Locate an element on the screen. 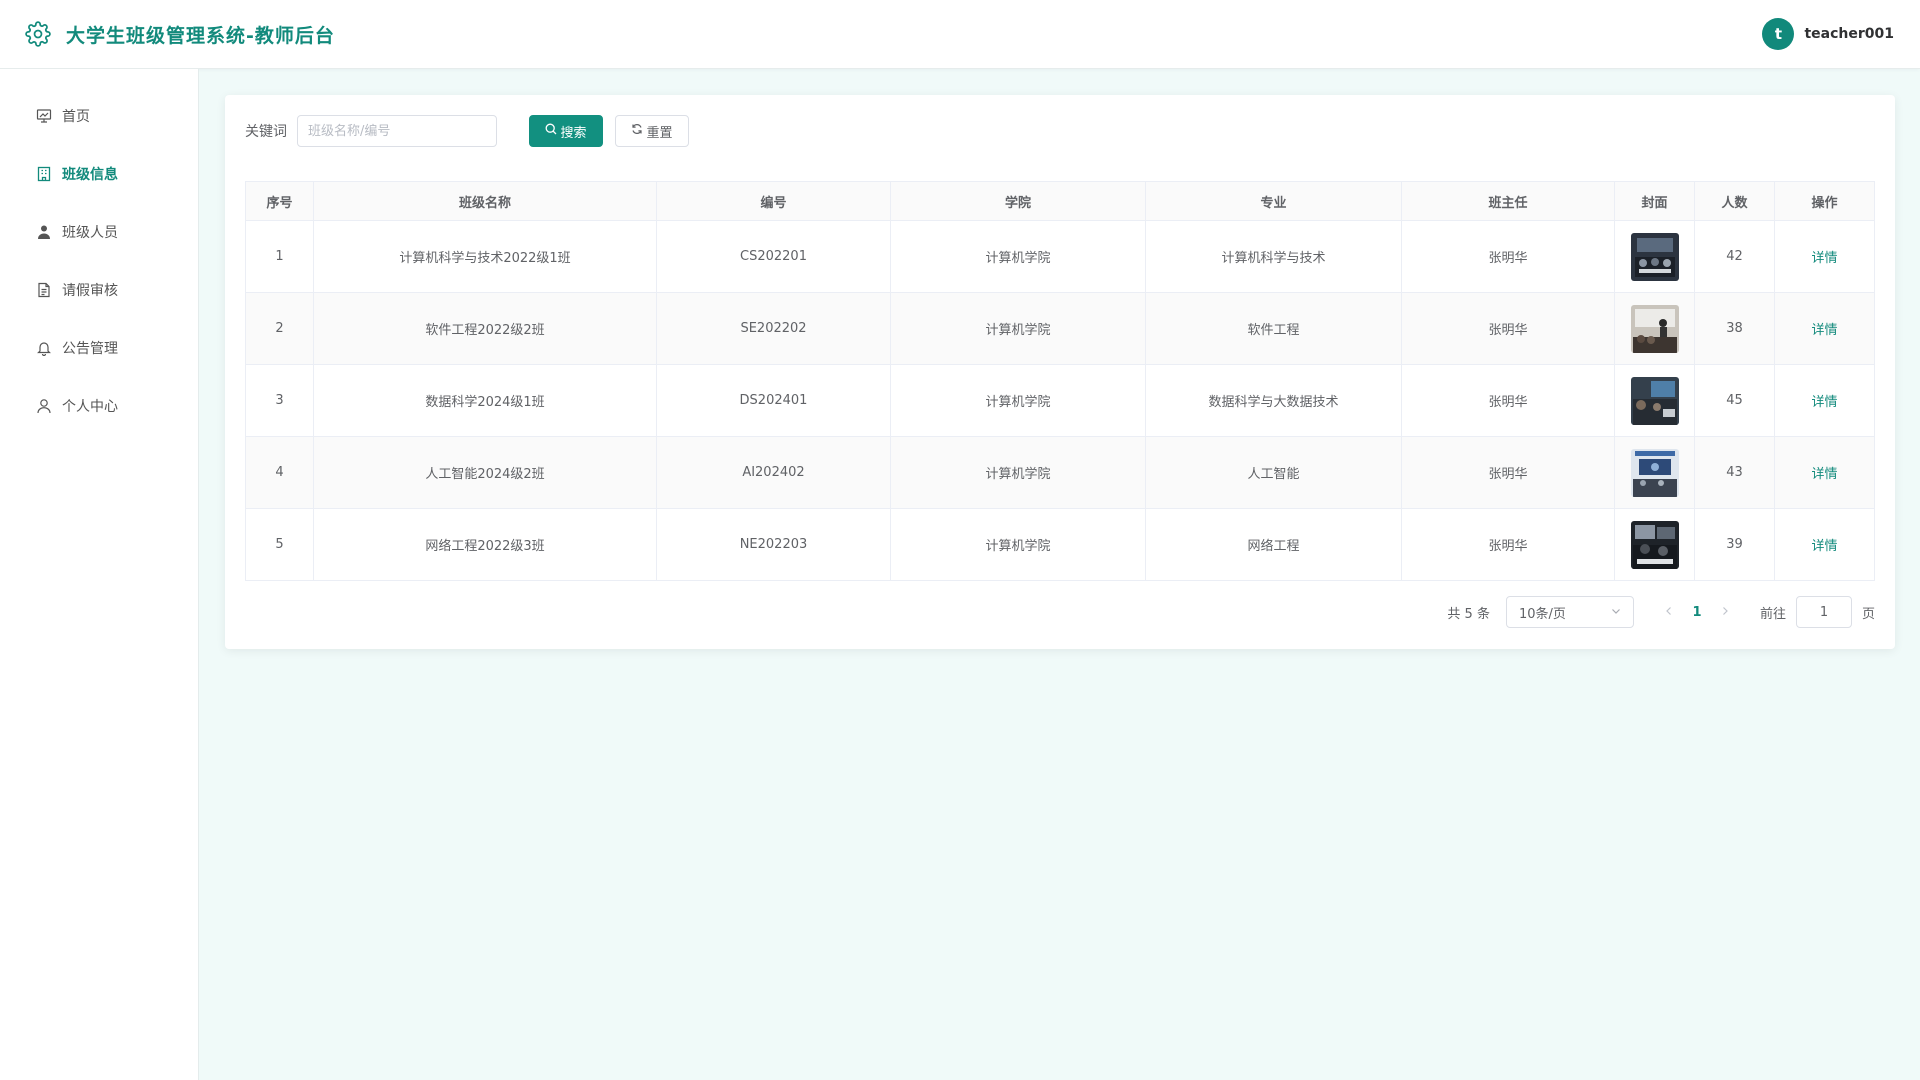 This screenshot has width=1920, height=1080. page-size-select: 10条/页 is located at coordinates (1569, 612).